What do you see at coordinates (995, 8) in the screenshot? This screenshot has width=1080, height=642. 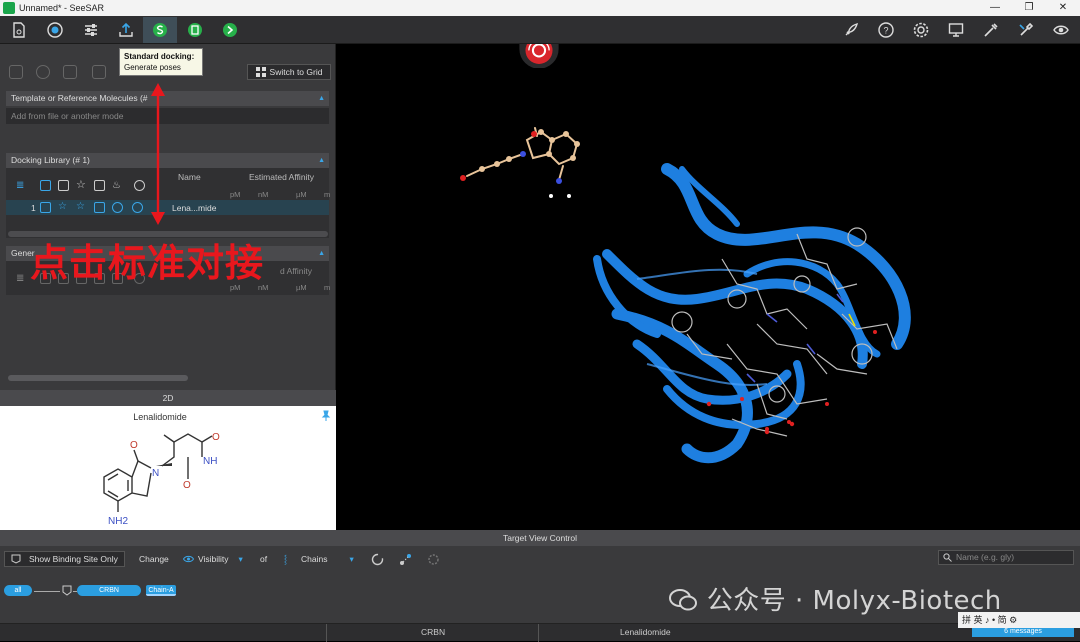 I see `minimize-button: —` at bounding box center [995, 8].